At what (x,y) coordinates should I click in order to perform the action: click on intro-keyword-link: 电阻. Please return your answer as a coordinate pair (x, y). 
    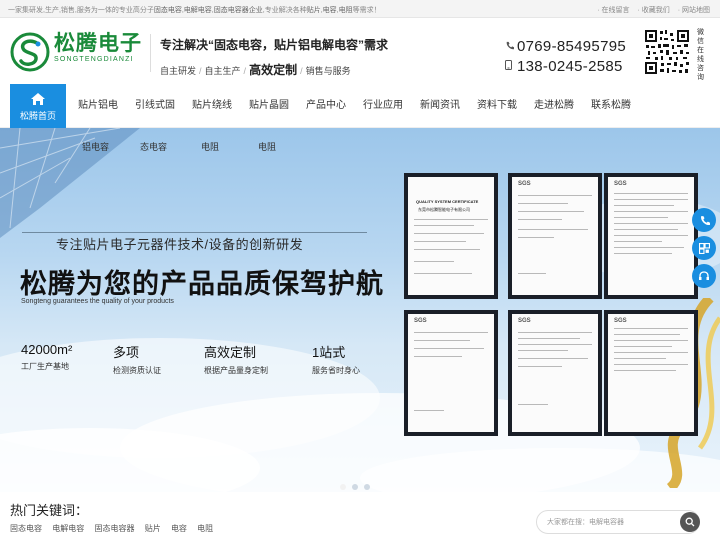
    Looking at the image, I should click on (346, 10).